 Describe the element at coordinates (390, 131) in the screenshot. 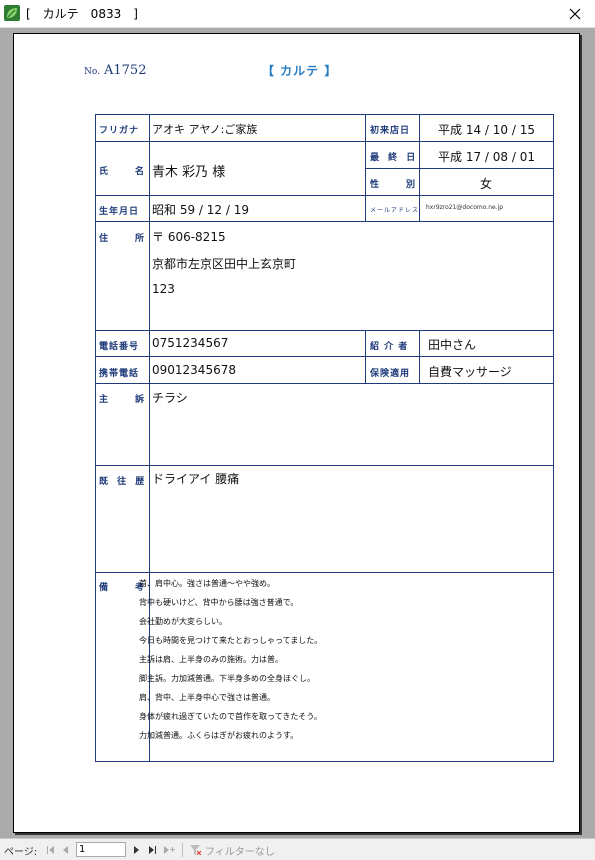

I see `label-first-visit: 初来店日` at that location.